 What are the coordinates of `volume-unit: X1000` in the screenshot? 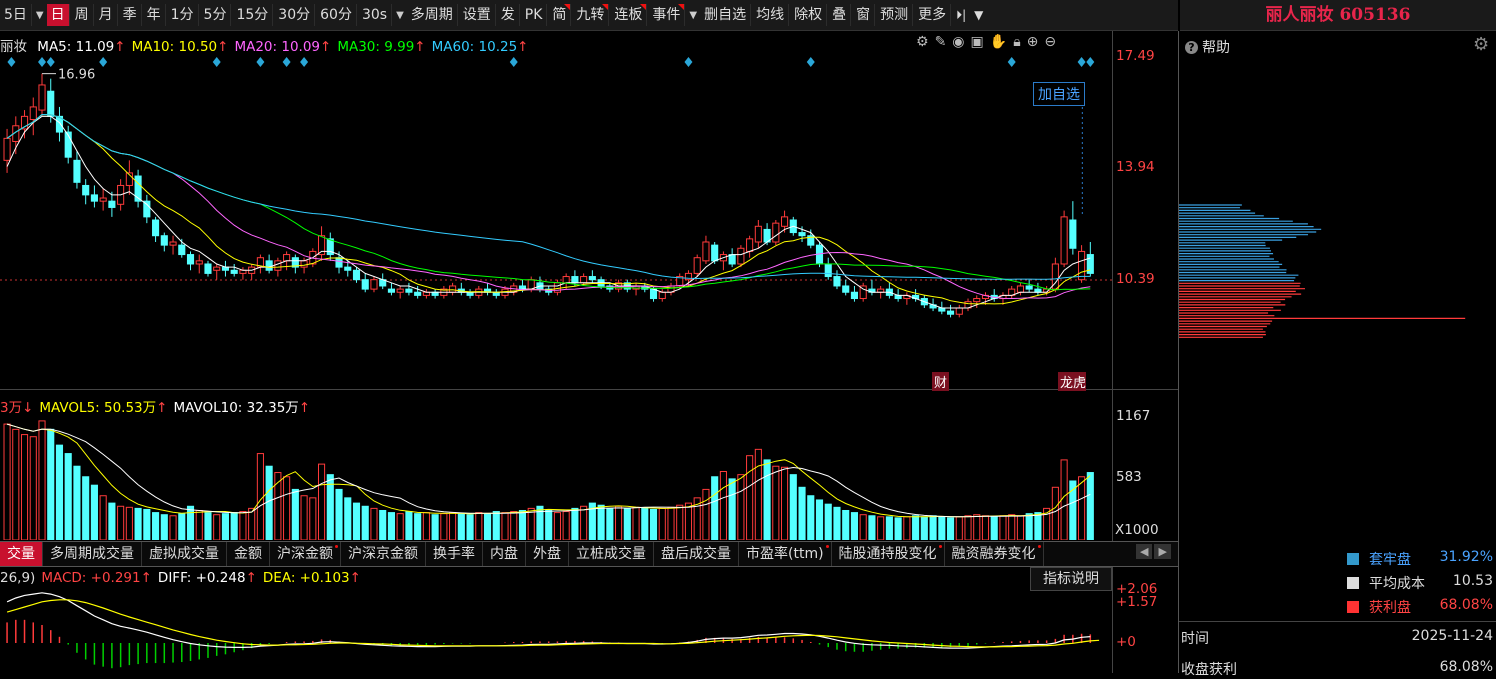 It's located at (1137, 530).